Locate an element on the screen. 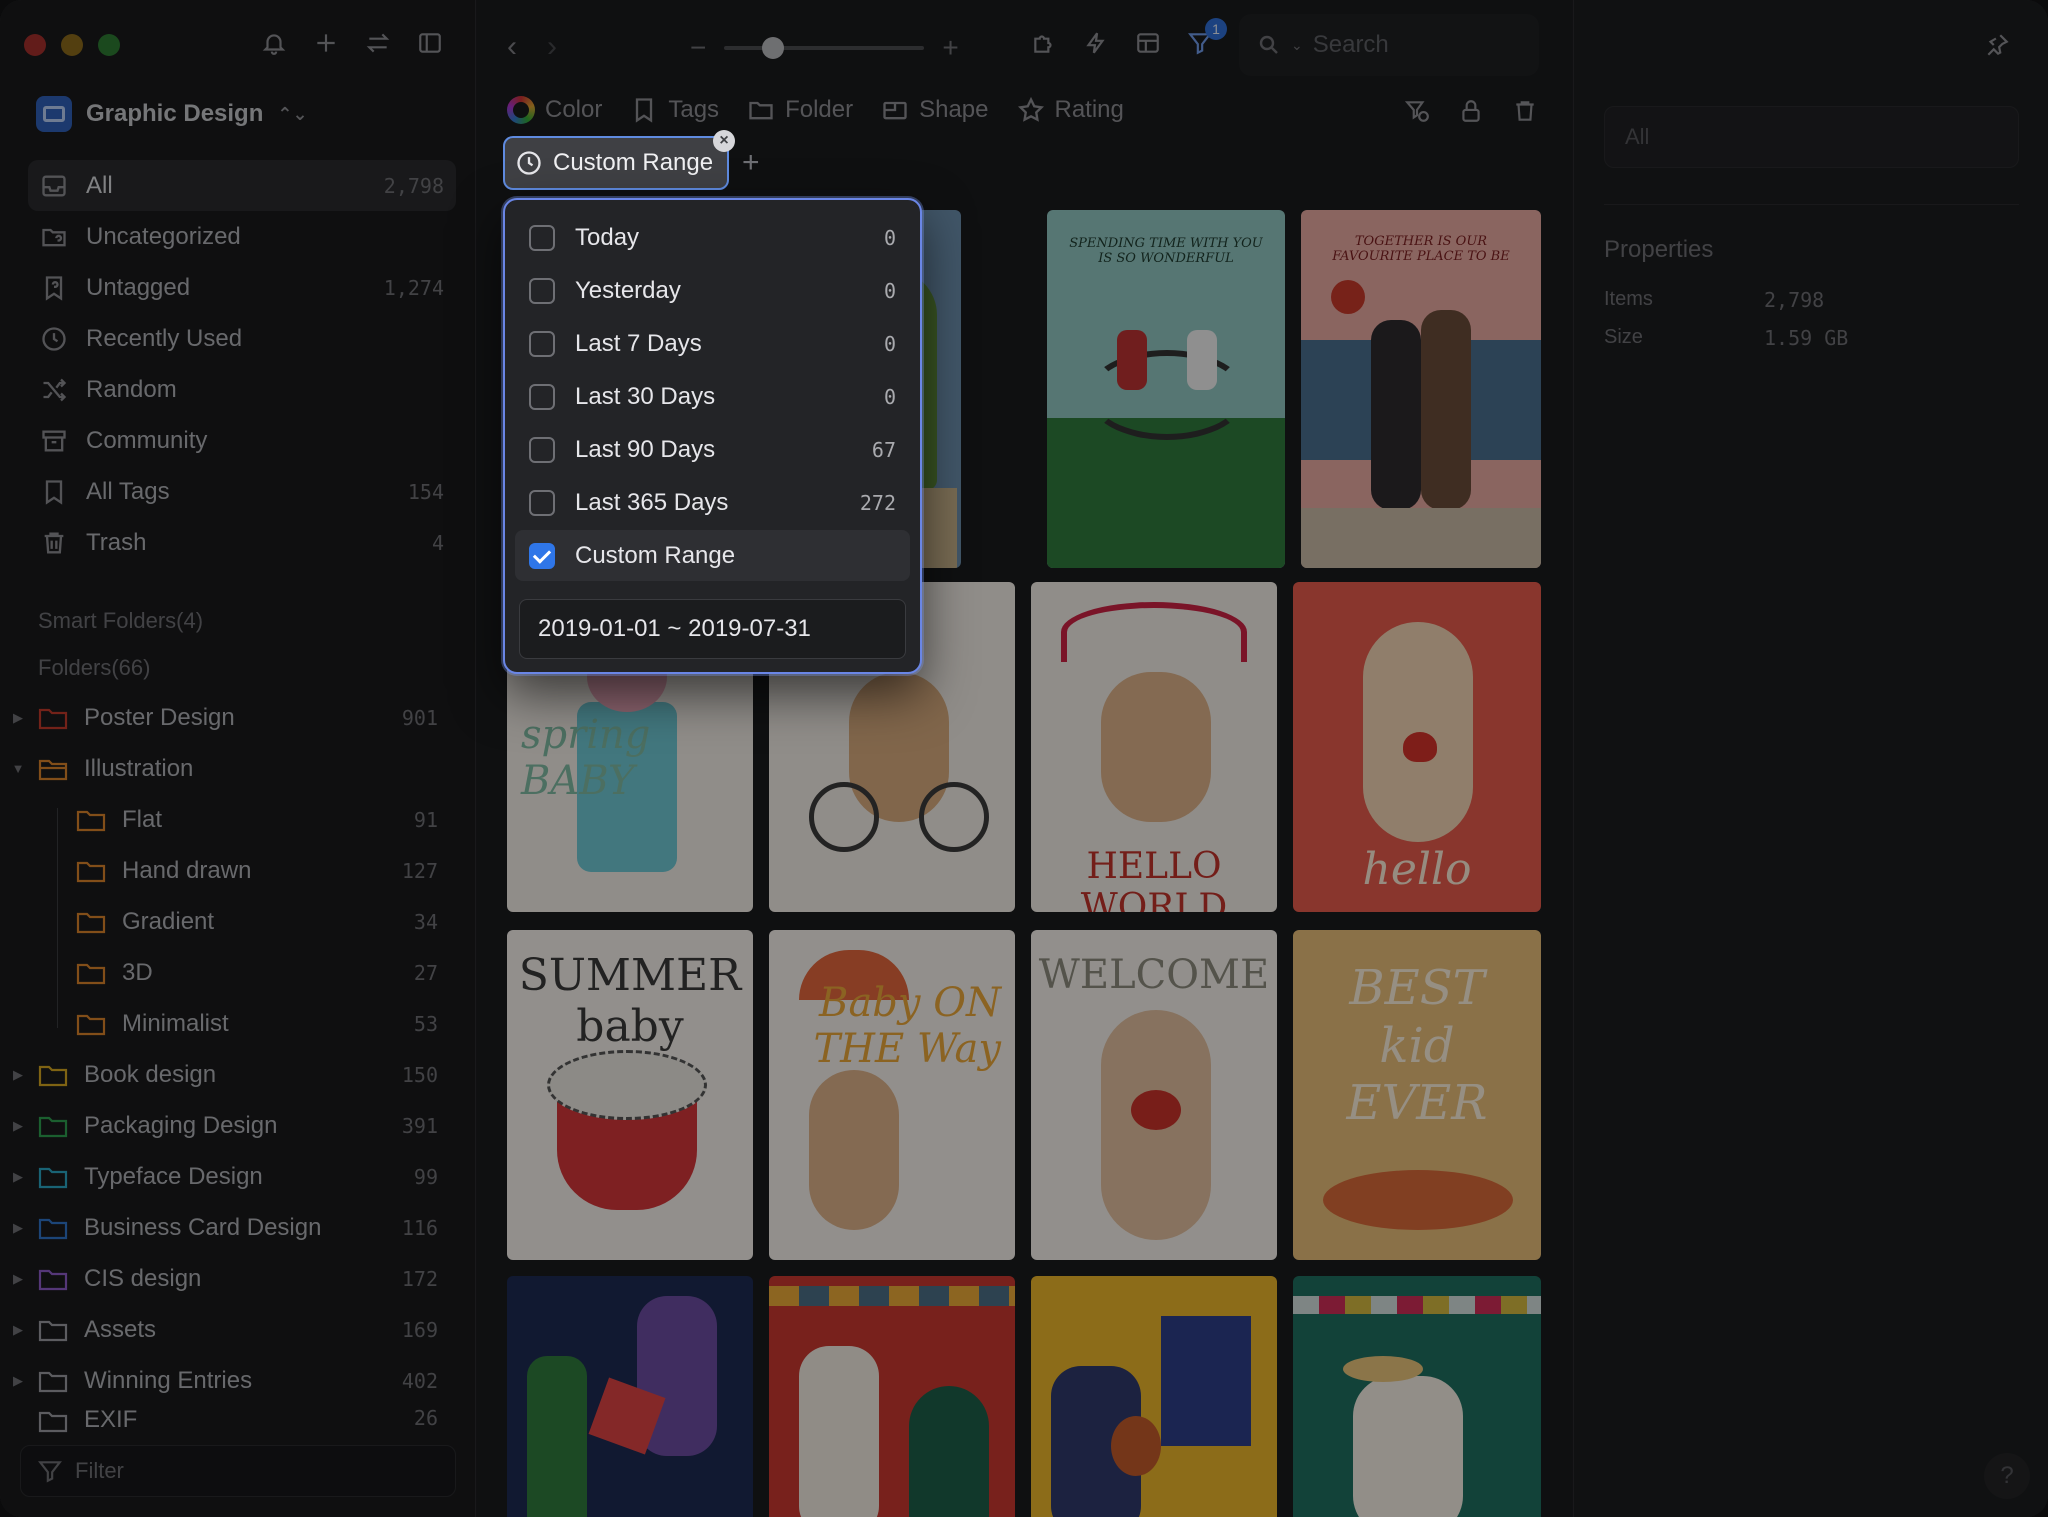 The width and height of the screenshot is (2048, 1517). nav-item-uncategorized: Uncategorized is located at coordinates (242, 236).